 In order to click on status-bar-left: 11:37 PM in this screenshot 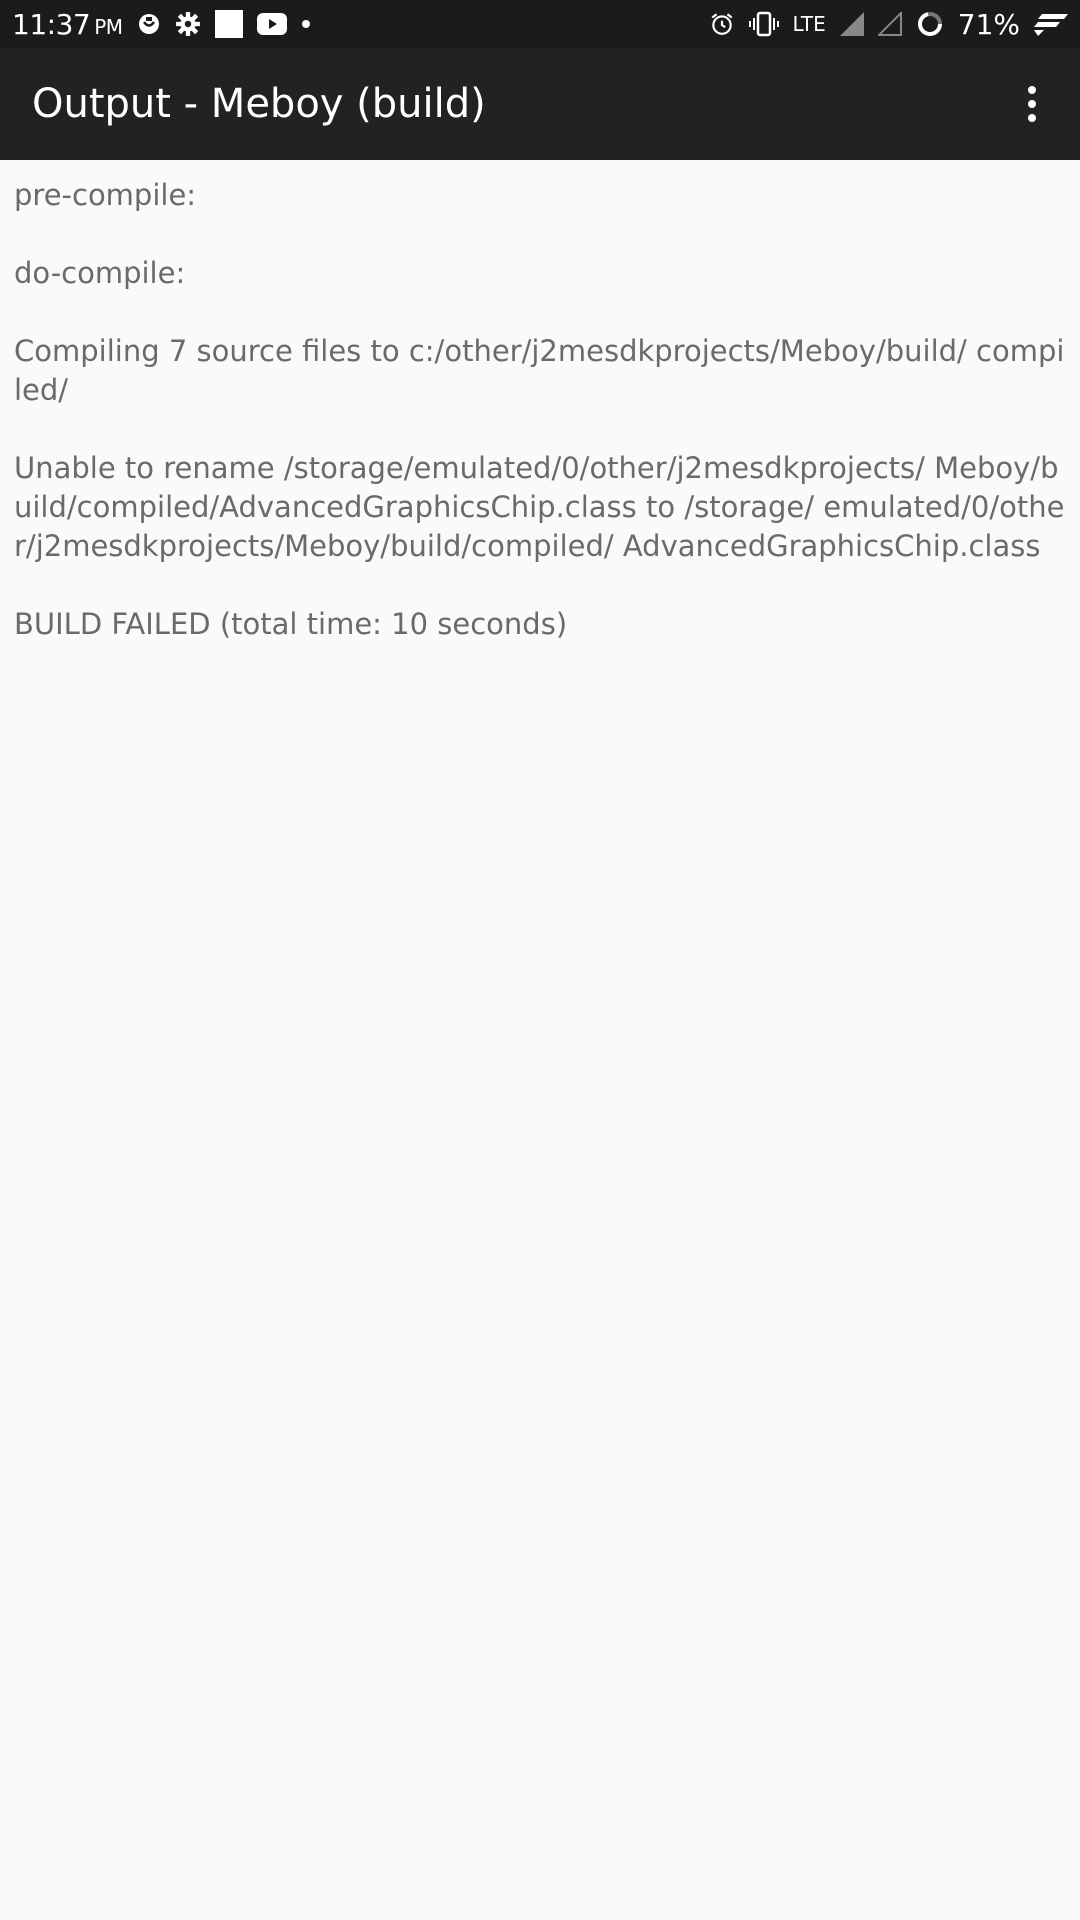, I will do `click(161, 24)`.